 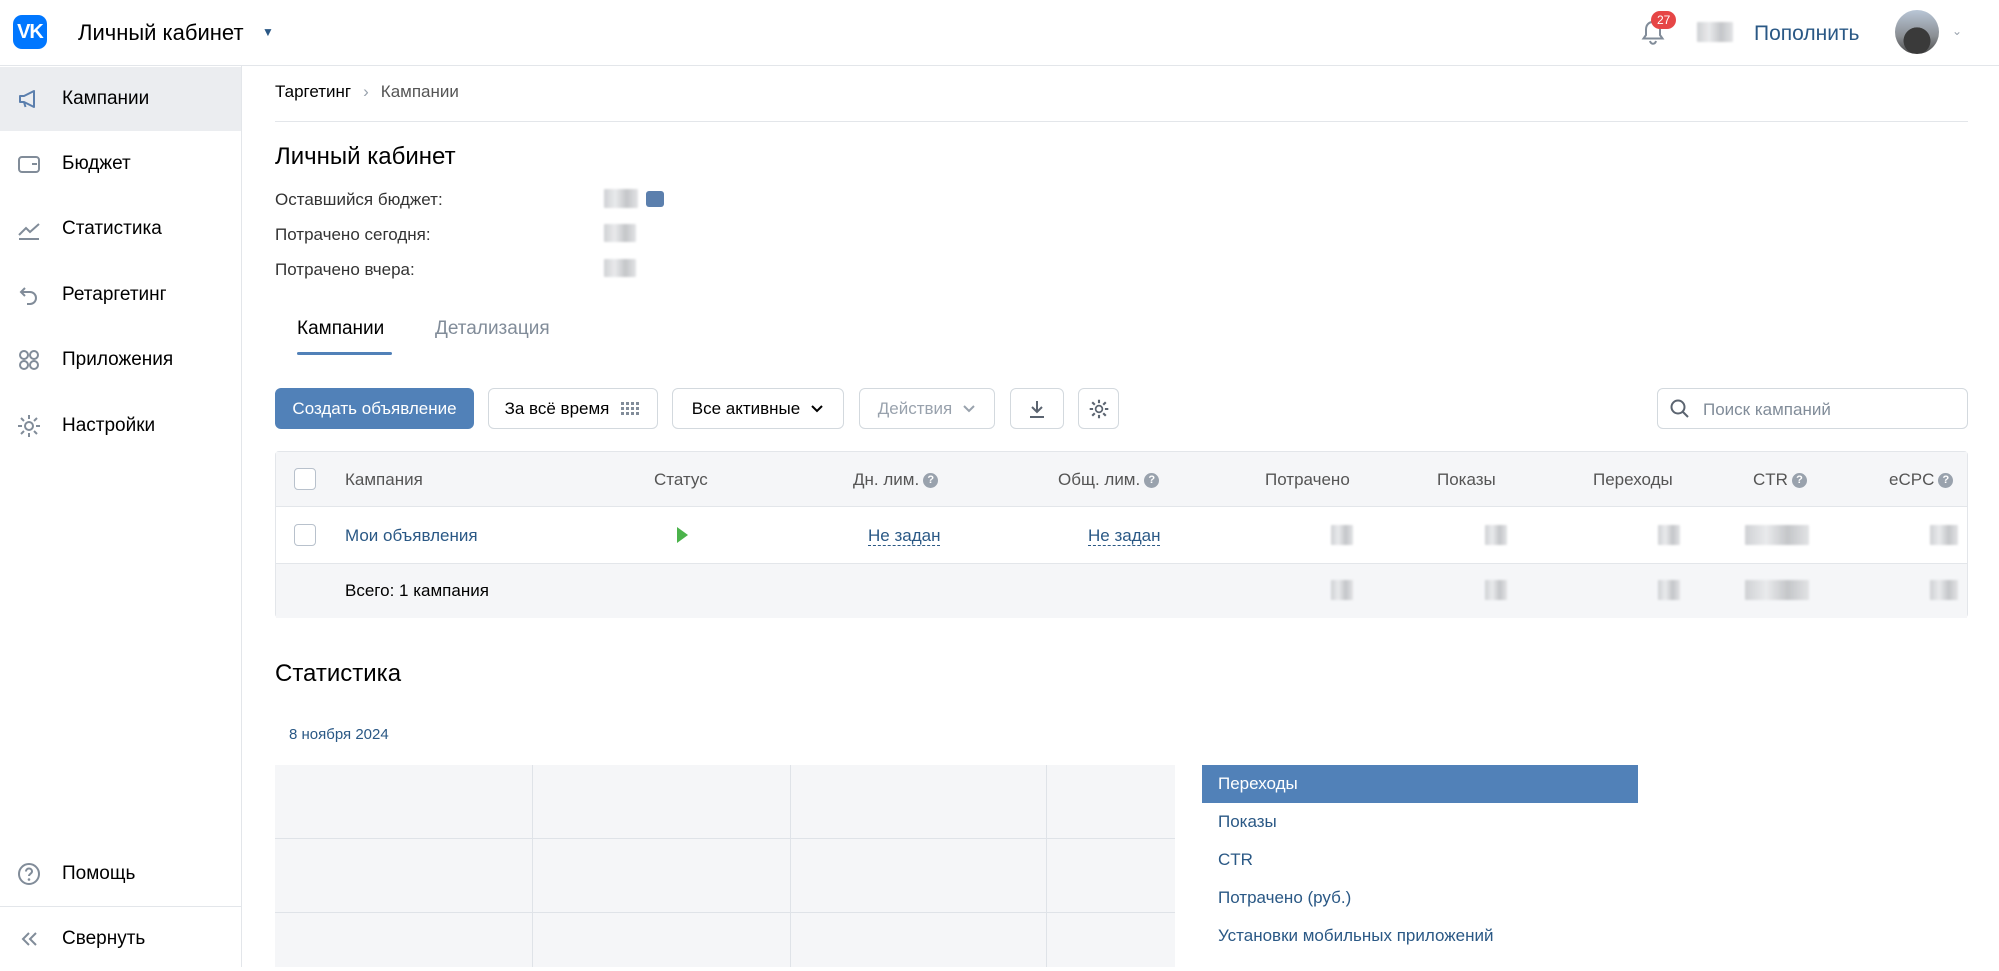 I want to click on download-button, so click(x=1037, y=408).